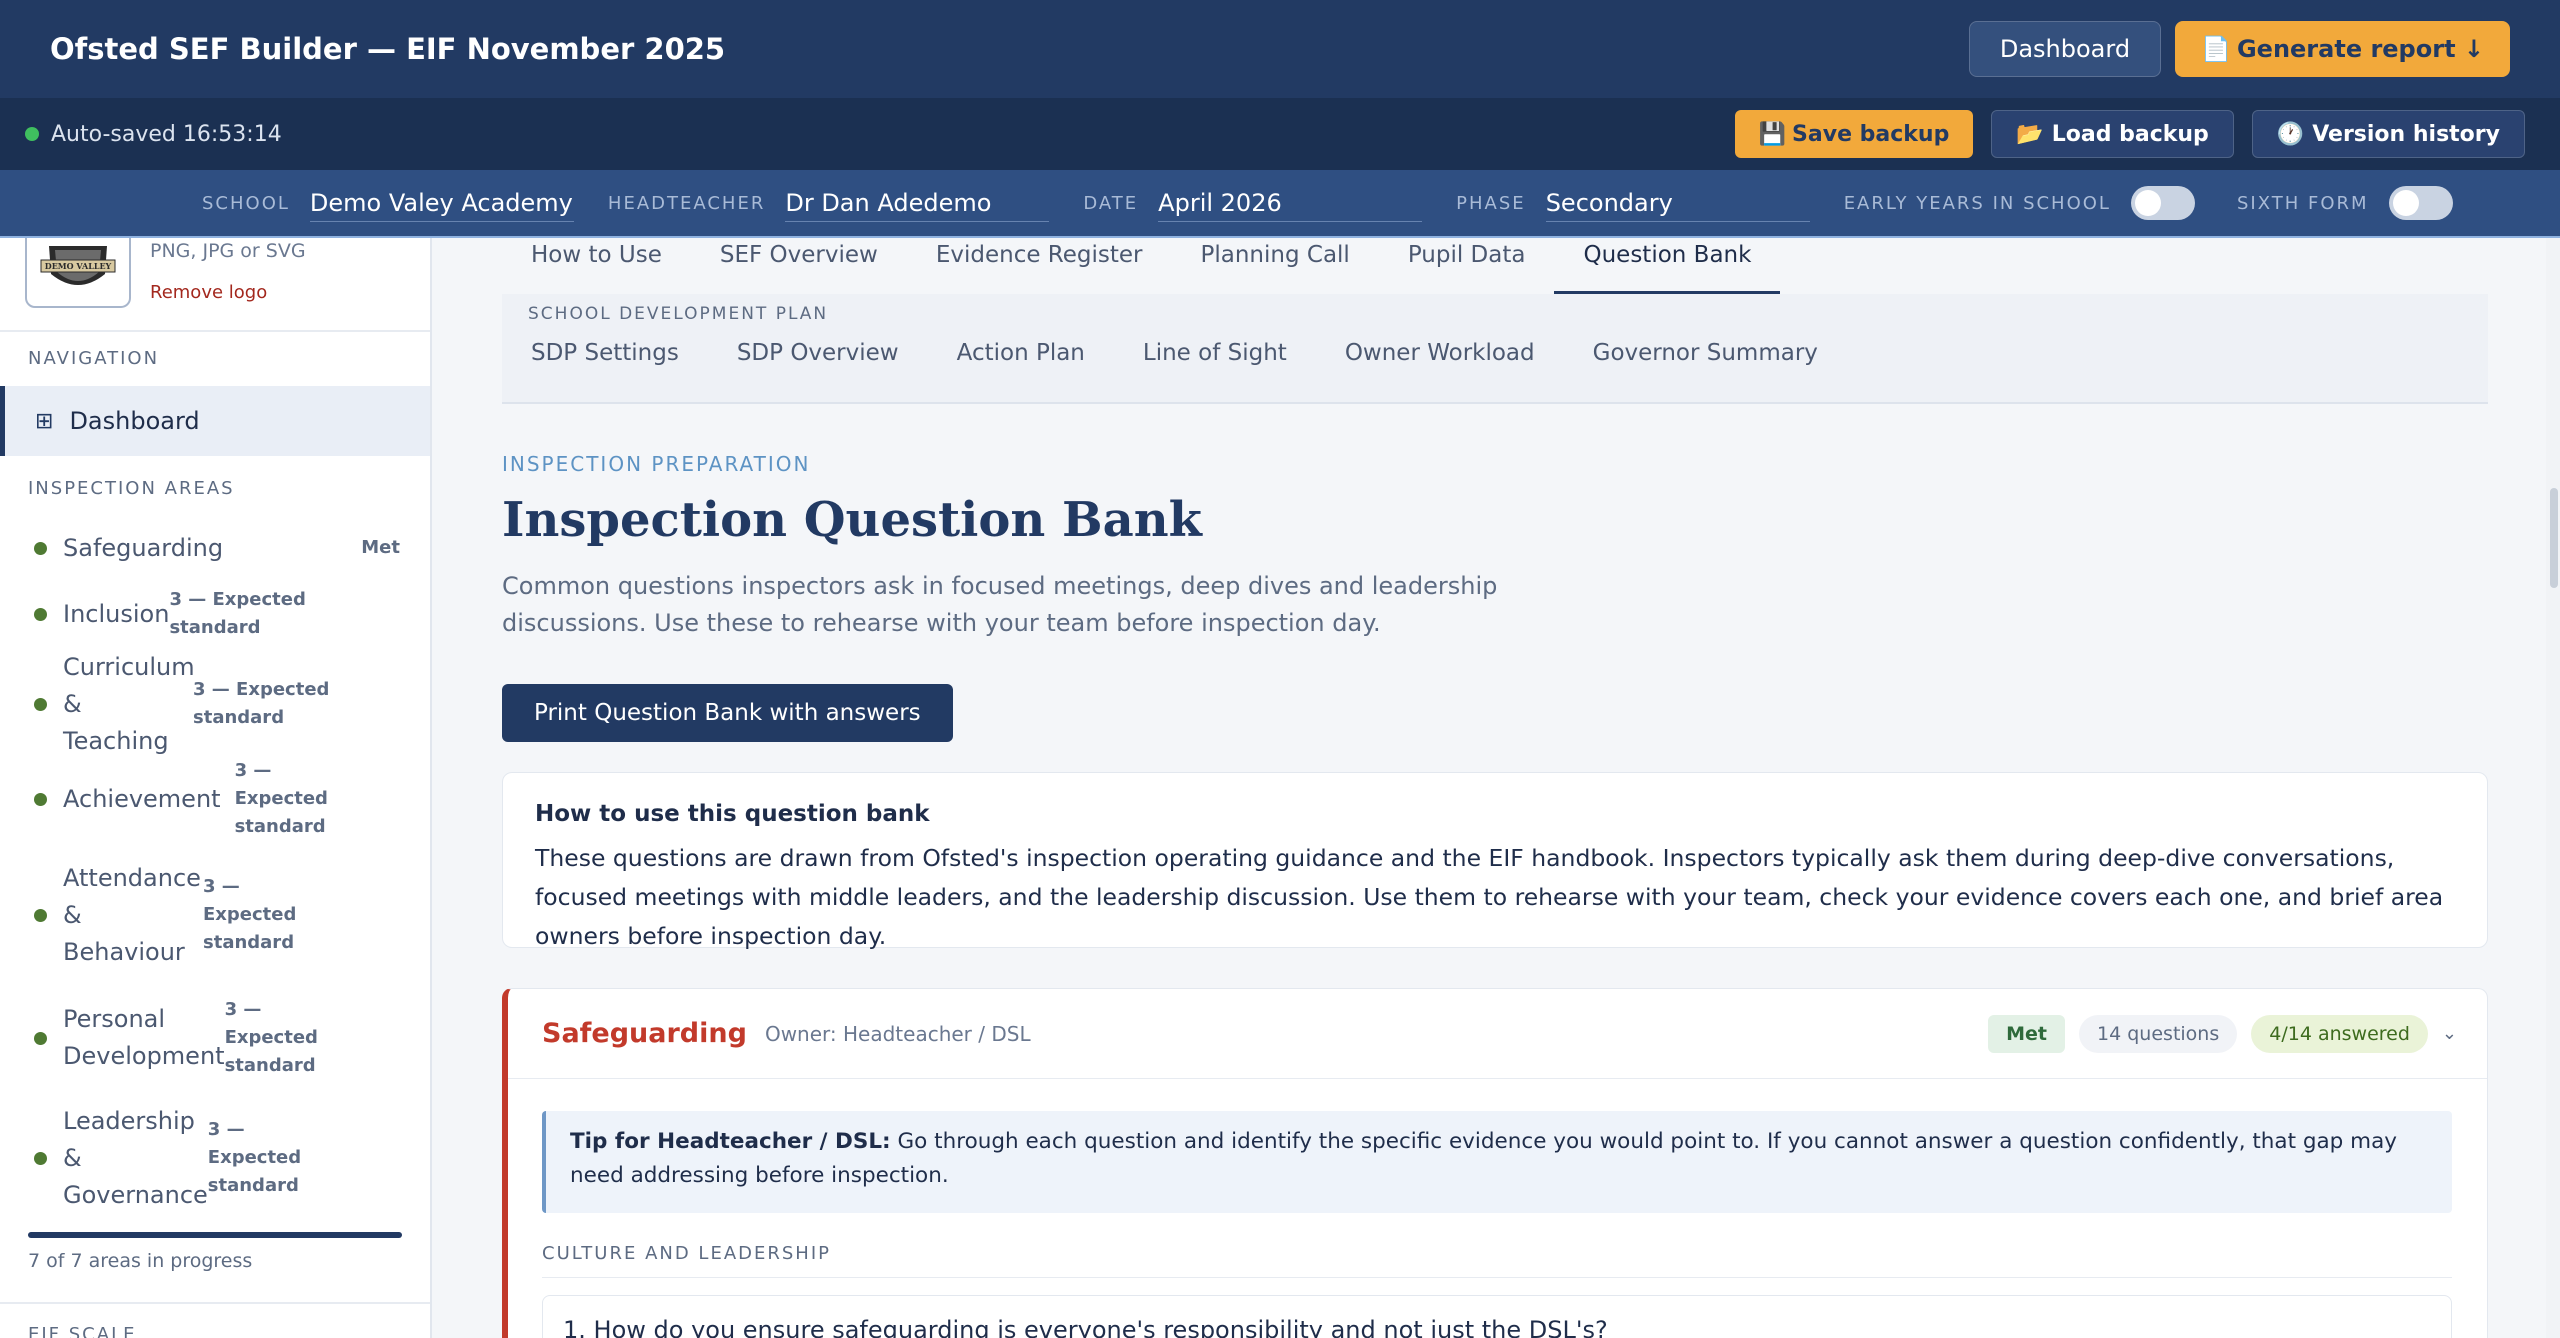 Image resolution: width=2560 pixels, height=1338 pixels. What do you see at coordinates (2302, 203) in the screenshot?
I see `sixth-form-label: SIXTH FORM` at bounding box center [2302, 203].